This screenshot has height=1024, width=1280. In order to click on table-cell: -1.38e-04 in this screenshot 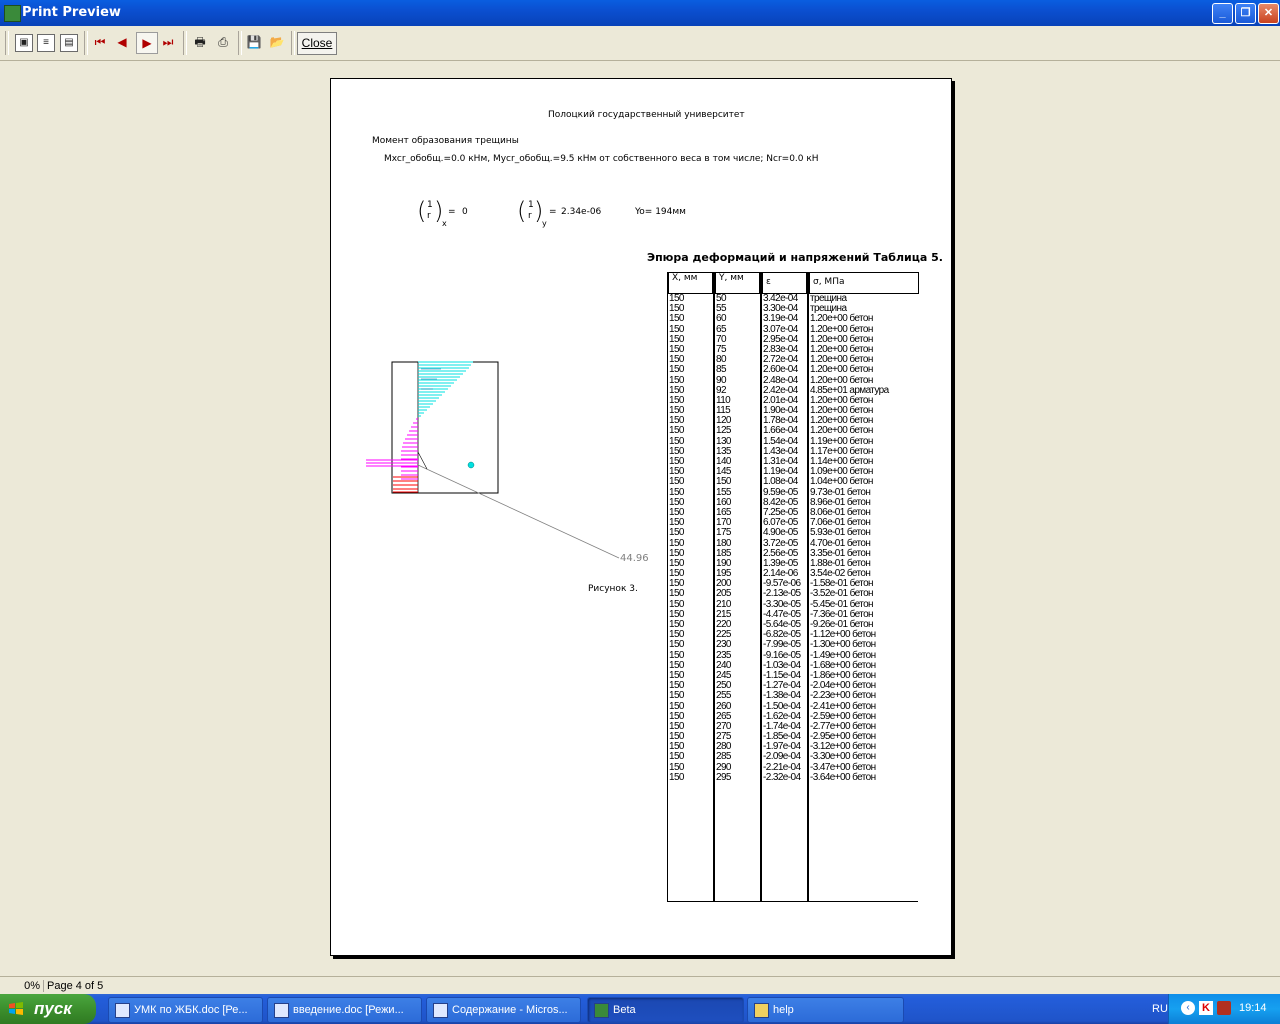, I will do `click(782, 696)`.